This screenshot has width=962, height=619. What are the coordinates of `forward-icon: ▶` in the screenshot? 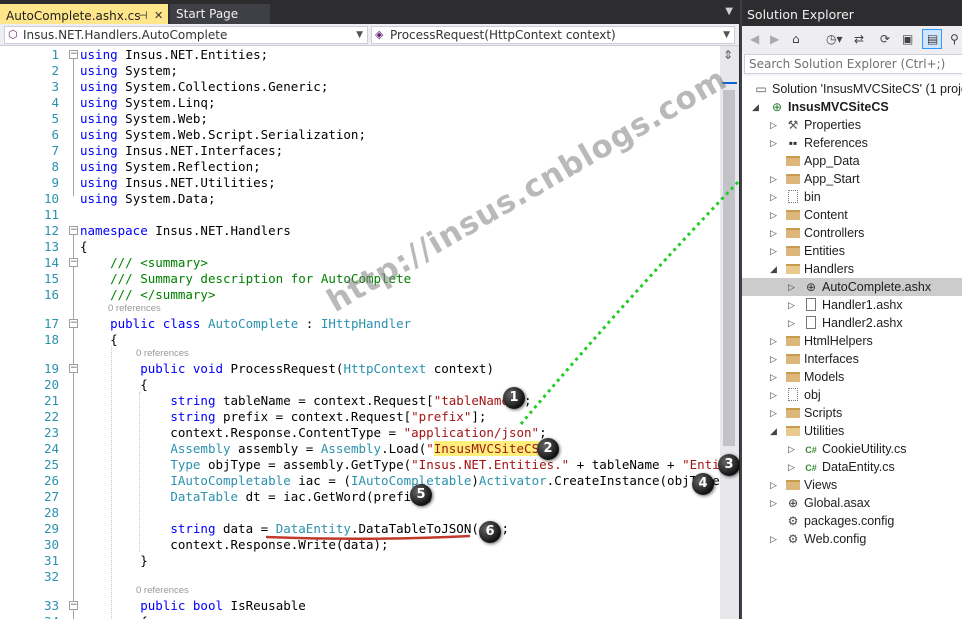 It's located at (774, 39).